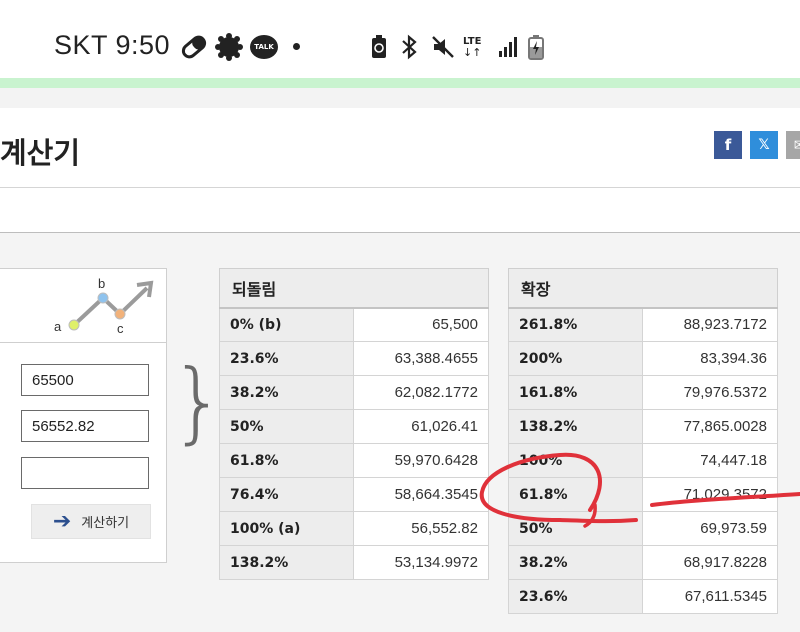 Image resolution: width=800 pixels, height=632 pixels. I want to click on table-row: 0% (b) 65,500, so click(354, 324).